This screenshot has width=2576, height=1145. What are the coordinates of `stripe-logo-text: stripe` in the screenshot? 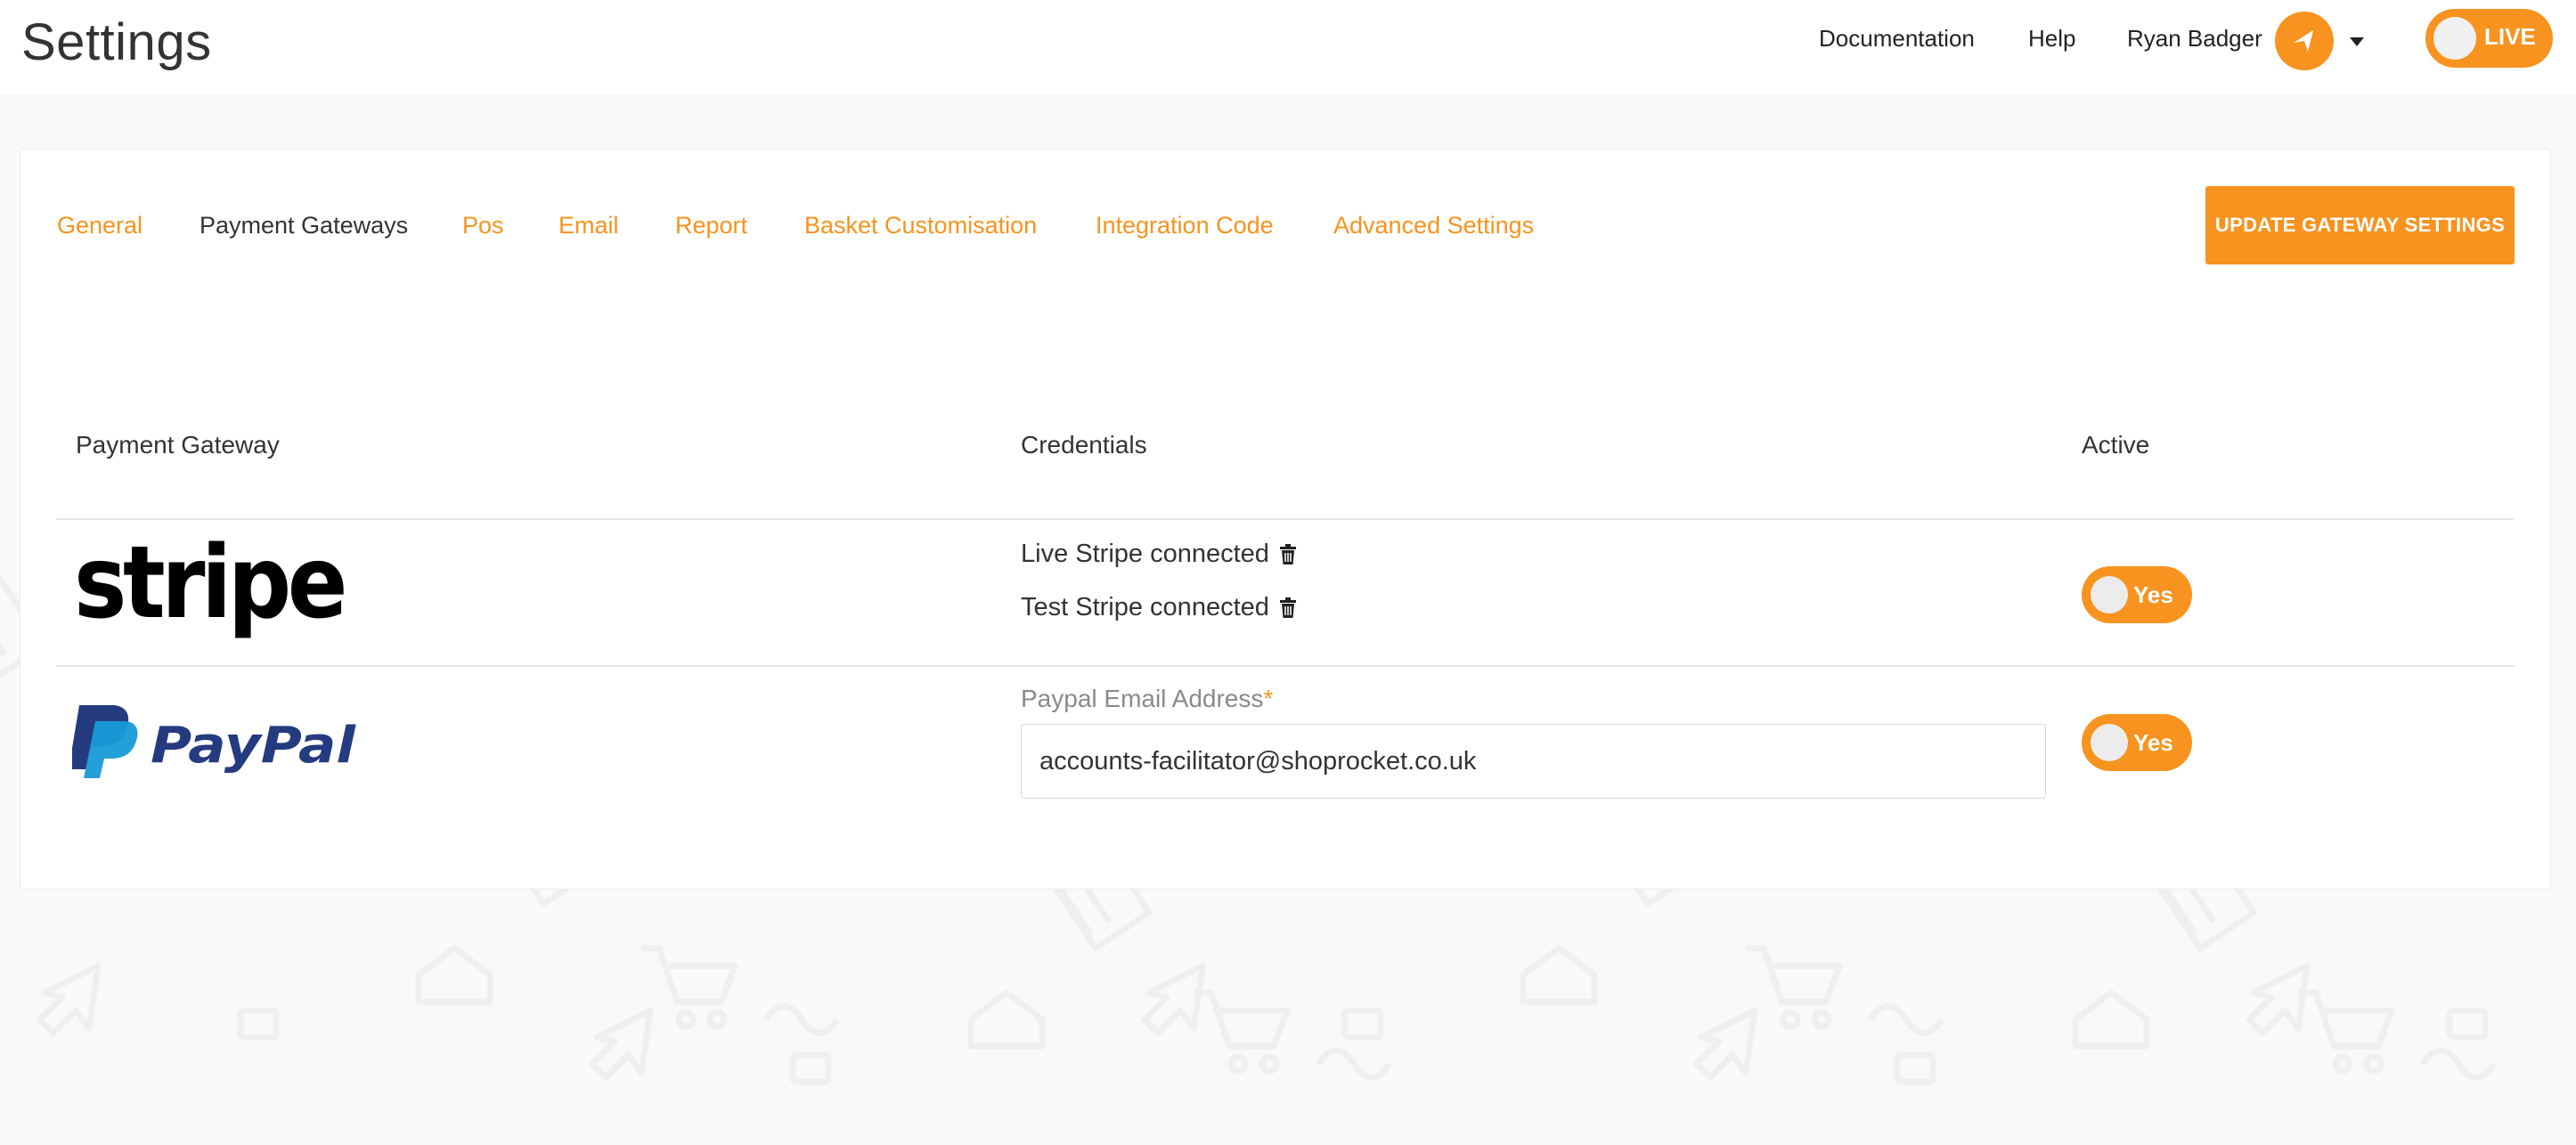 It's located at (209, 583).